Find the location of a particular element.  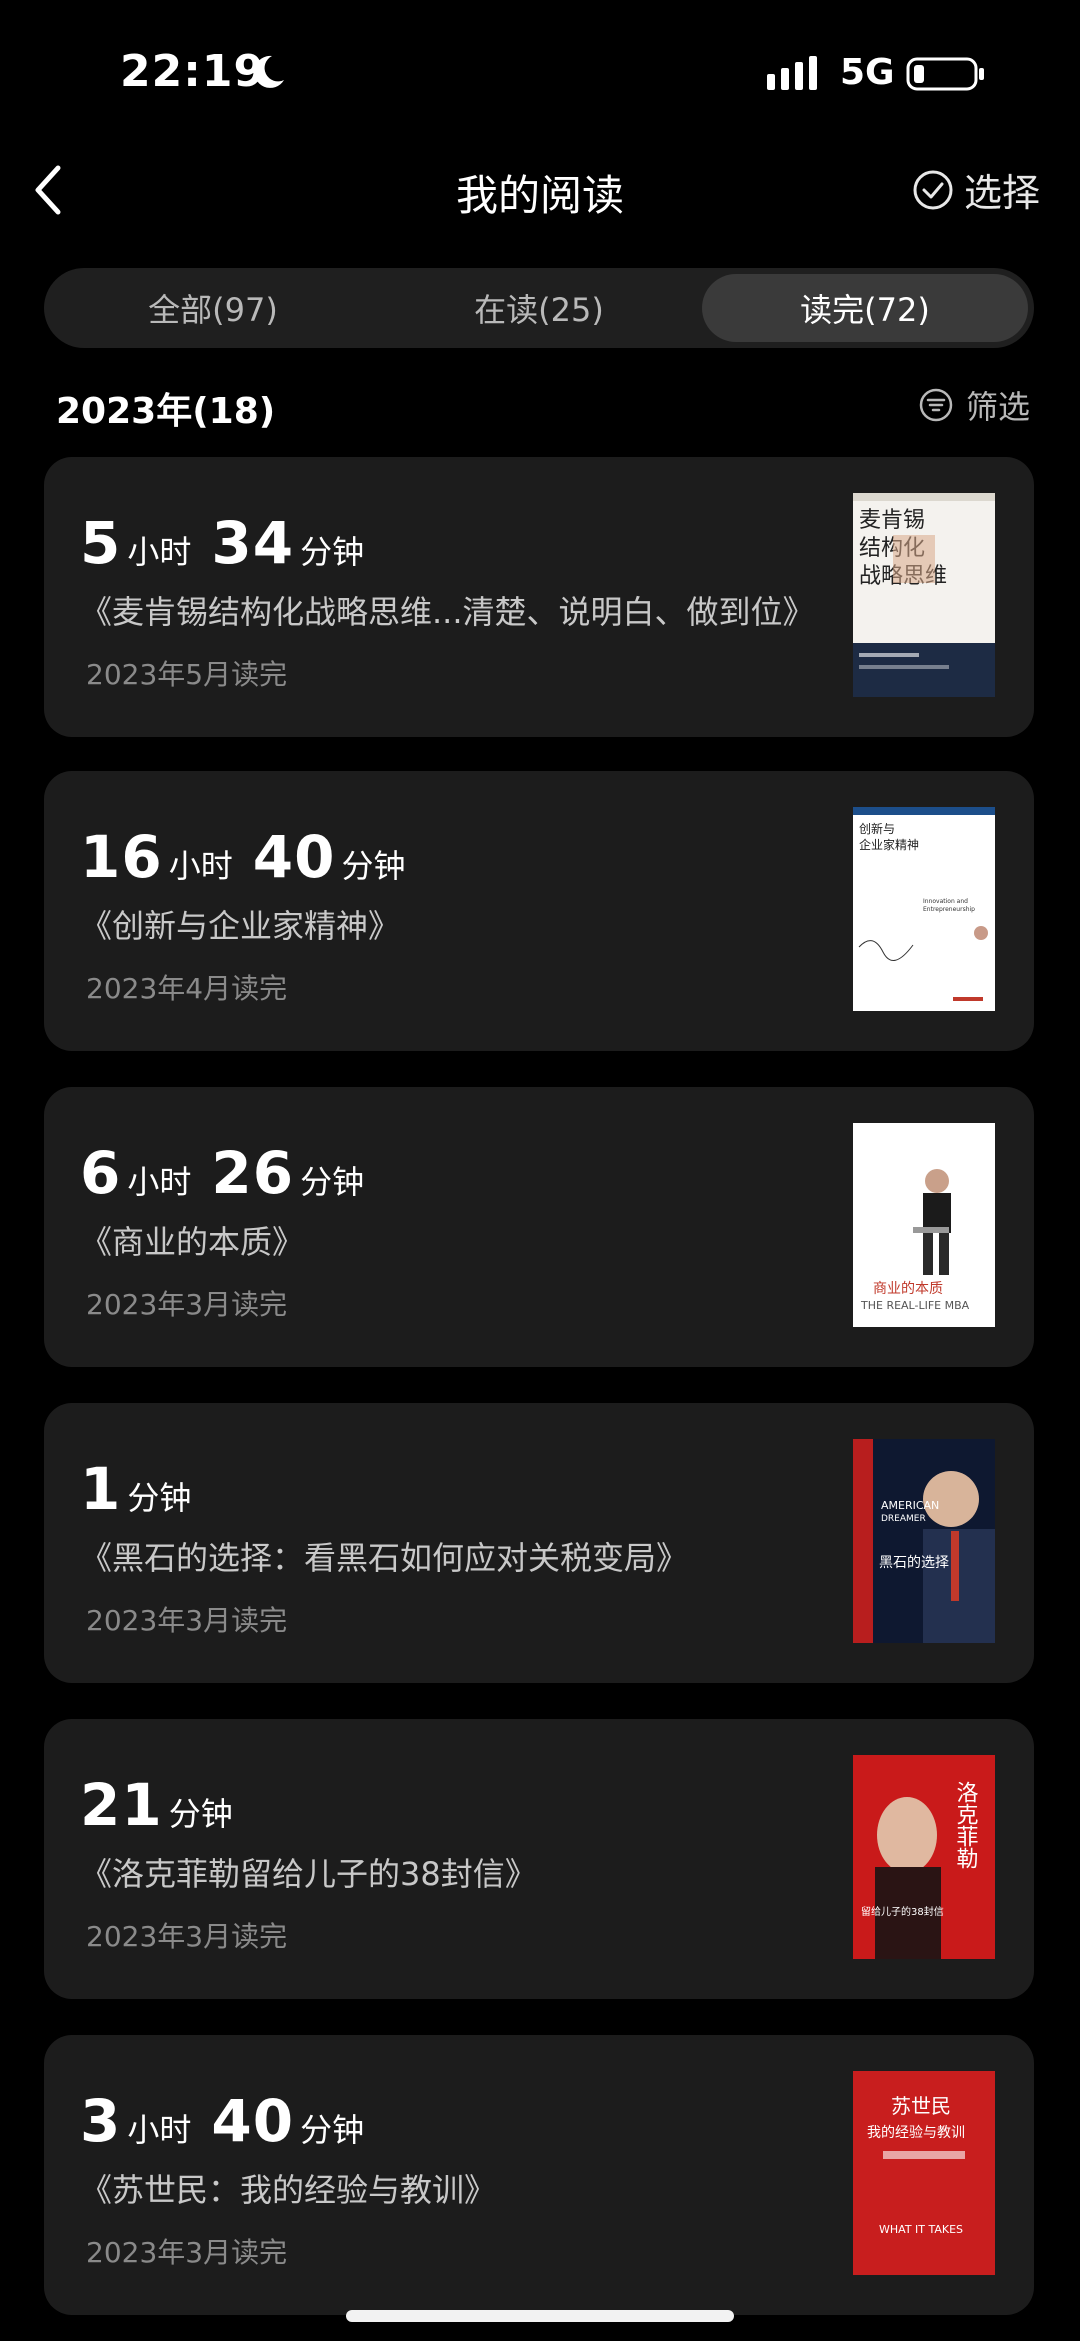

book-title: 《苏世民：我的经验与教训》 is located at coordinates (288, 2190).